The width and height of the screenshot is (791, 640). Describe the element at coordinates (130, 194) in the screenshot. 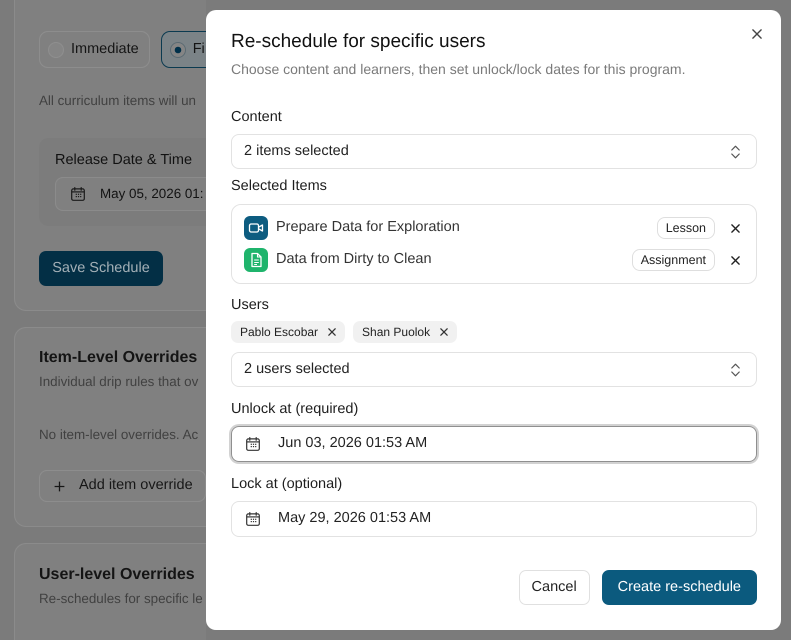

I see `date-field: May 05, 2026 01:` at that location.